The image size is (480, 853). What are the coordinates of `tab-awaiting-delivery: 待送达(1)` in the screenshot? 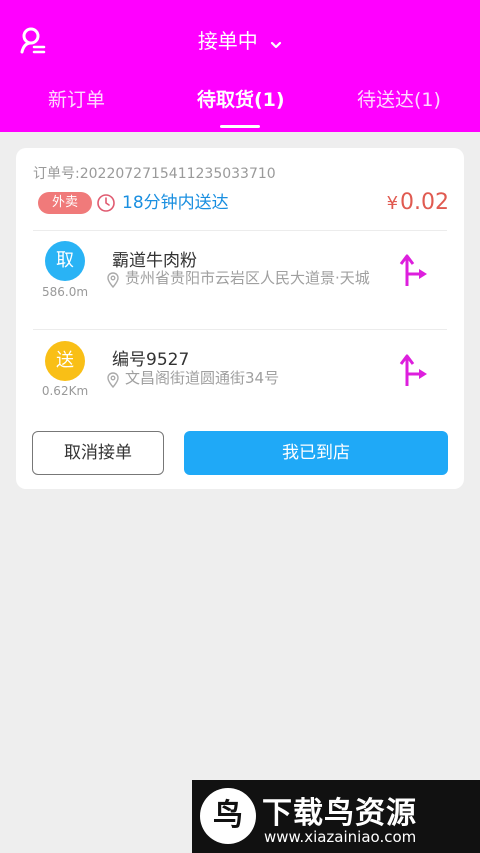 It's located at (399, 100).